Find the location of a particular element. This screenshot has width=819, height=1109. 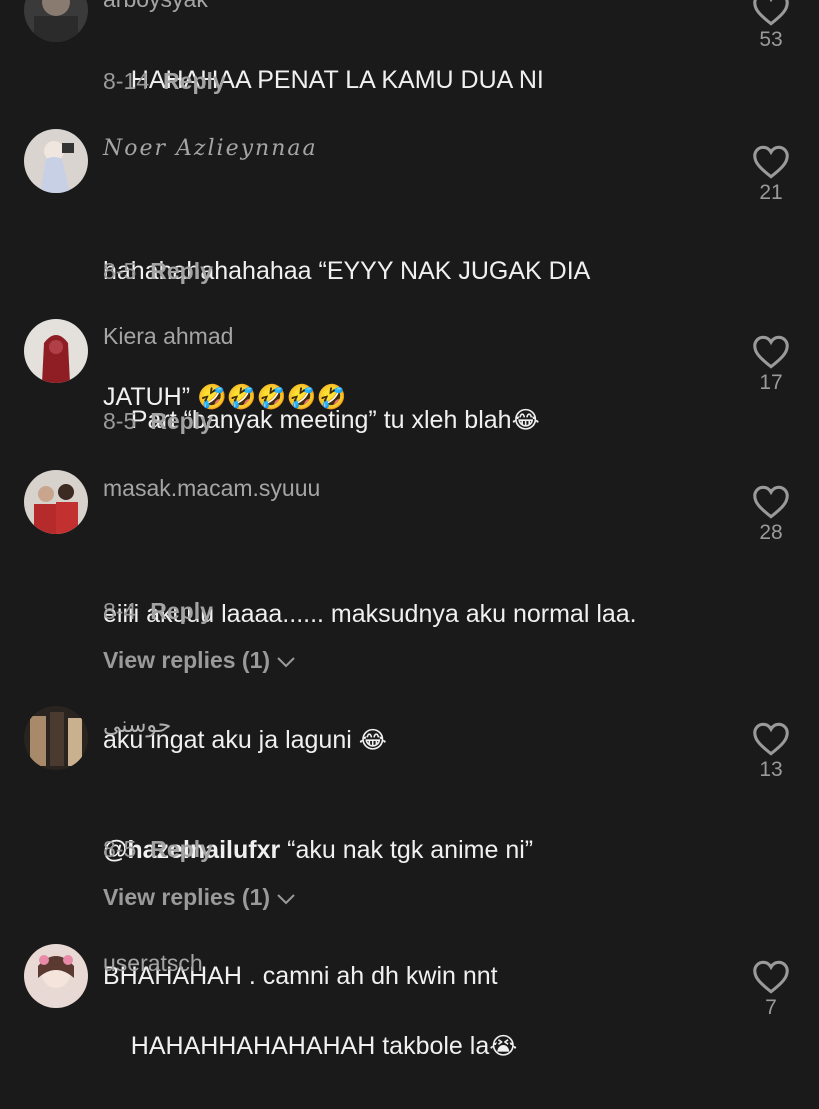

comment-username: Kiera ahmad is located at coordinates (168, 336).